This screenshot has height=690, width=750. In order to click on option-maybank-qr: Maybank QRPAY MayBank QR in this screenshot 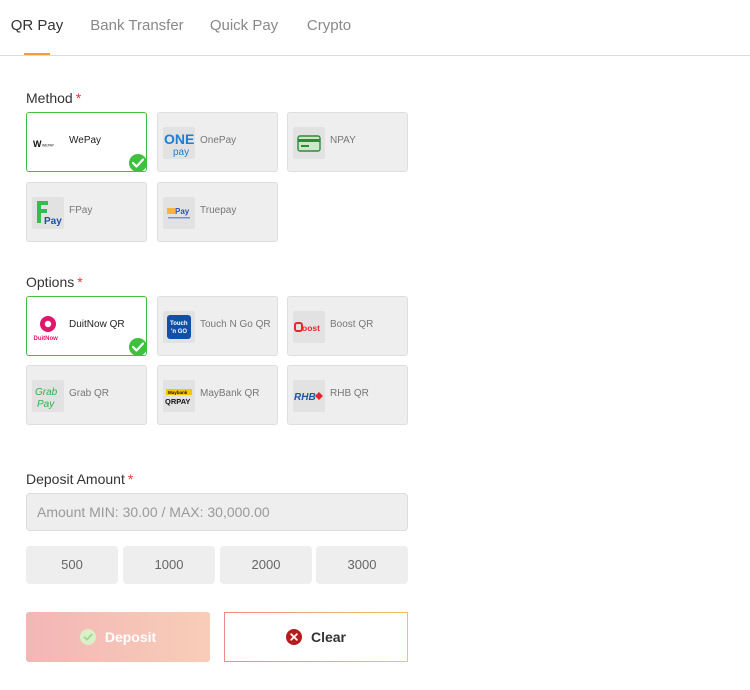, I will do `click(217, 395)`.